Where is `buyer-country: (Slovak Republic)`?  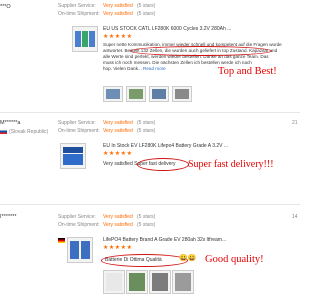 buyer-country: (Slovak Republic) is located at coordinates (29, 132).